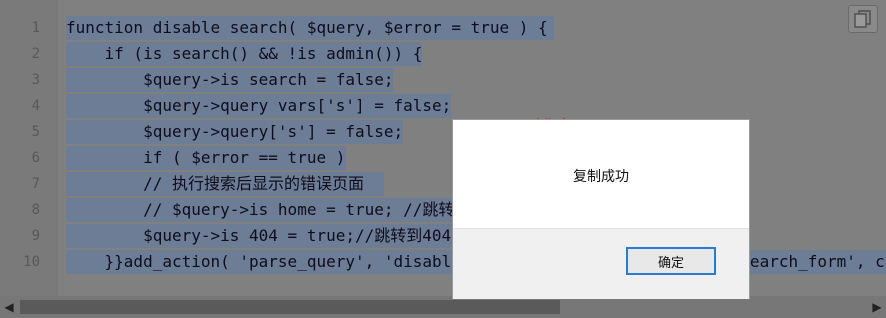  What do you see at coordinates (35, 158) in the screenshot?
I see `line-number: 6` at bounding box center [35, 158].